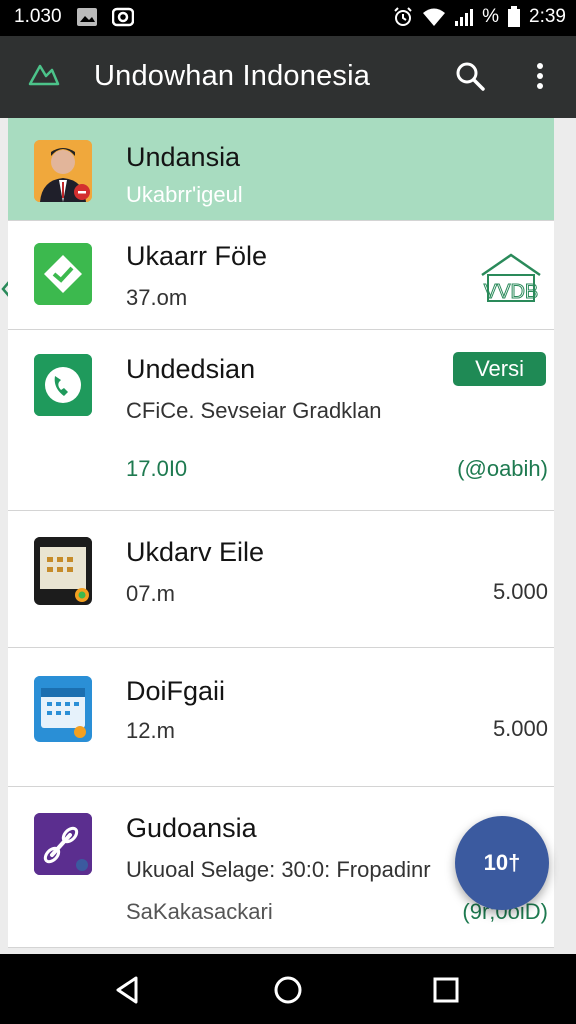 This screenshot has height=1024, width=576. What do you see at coordinates (470, 76) in the screenshot?
I see `search-icon` at bounding box center [470, 76].